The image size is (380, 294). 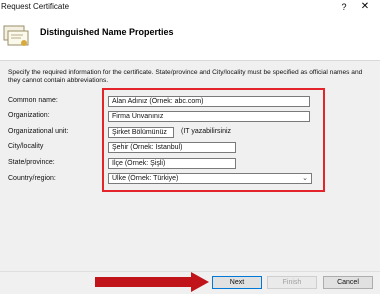 What do you see at coordinates (16, 35) in the screenshot?
I see `certificate-icon` at bounding box center [16, 35].